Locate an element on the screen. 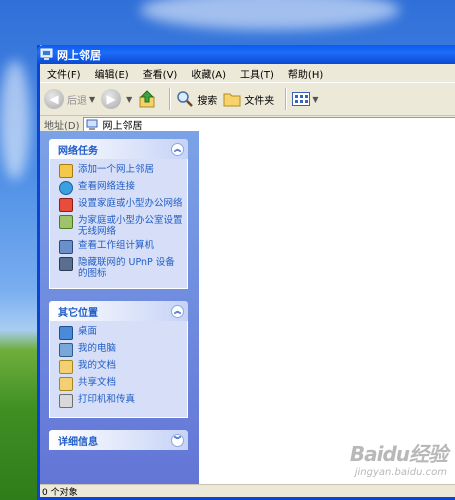 This screenshot has width=455, height=500. task-label: 查看工作组计算机 is located at coordinates (116, 245).